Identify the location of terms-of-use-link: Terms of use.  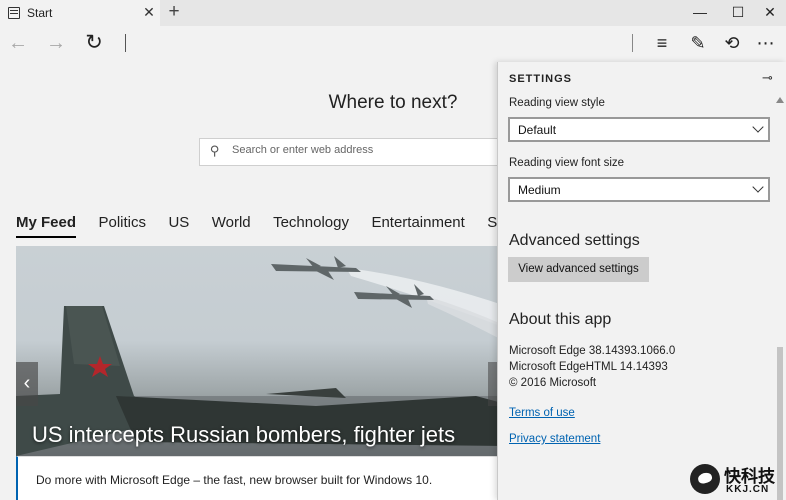
(542, 413).